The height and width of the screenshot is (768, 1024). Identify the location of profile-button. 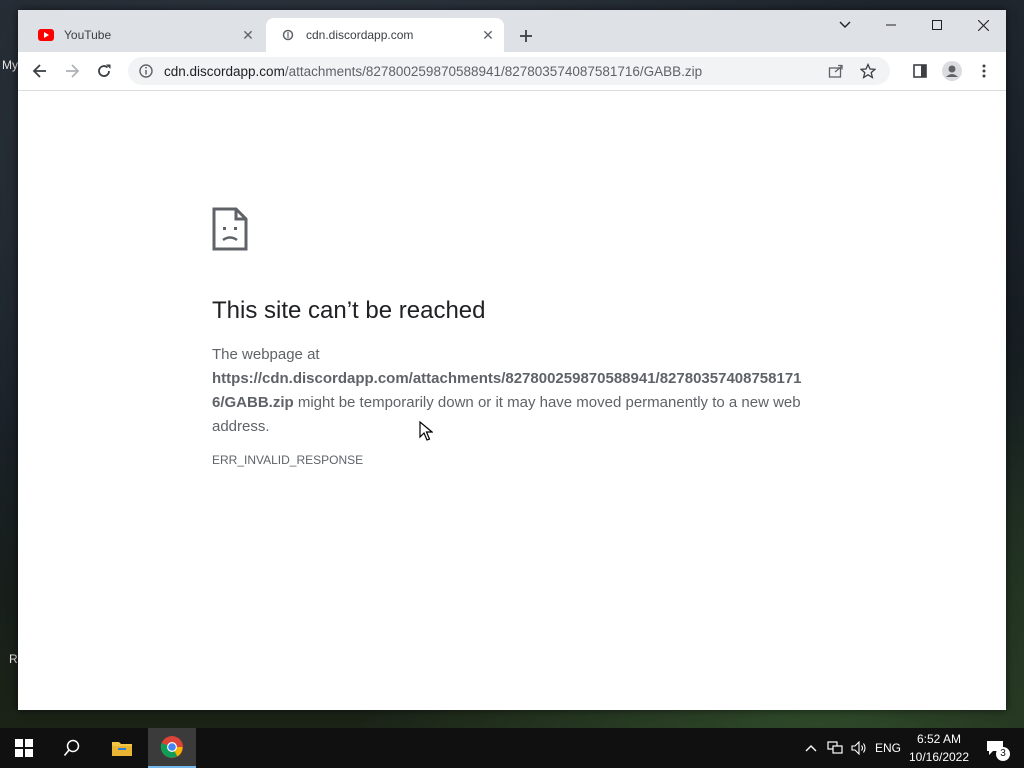
(952, 71).